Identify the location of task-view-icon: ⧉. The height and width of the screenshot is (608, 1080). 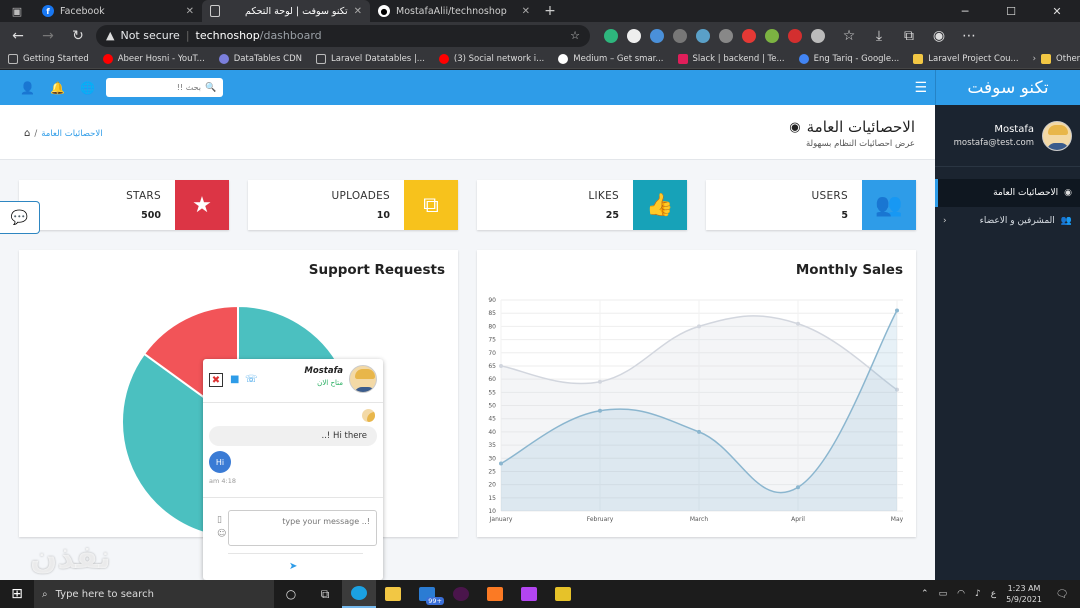
(325, 594).